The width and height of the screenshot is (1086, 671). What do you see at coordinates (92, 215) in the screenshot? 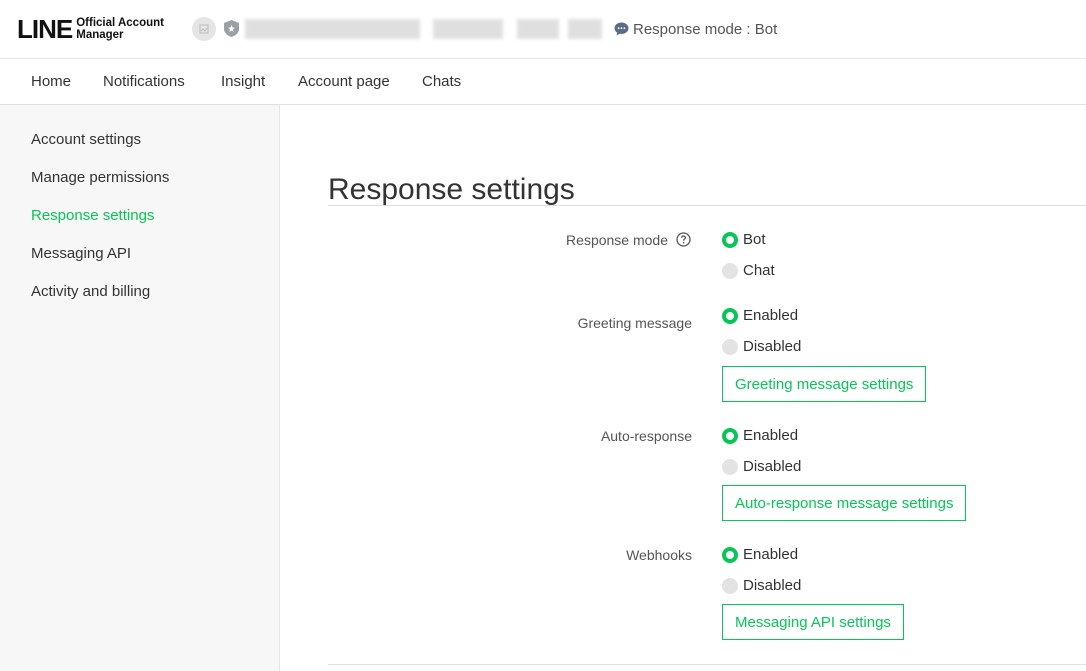
I see `sidebar-item-response-settings: Response settings` at bounding box center [92, 215].